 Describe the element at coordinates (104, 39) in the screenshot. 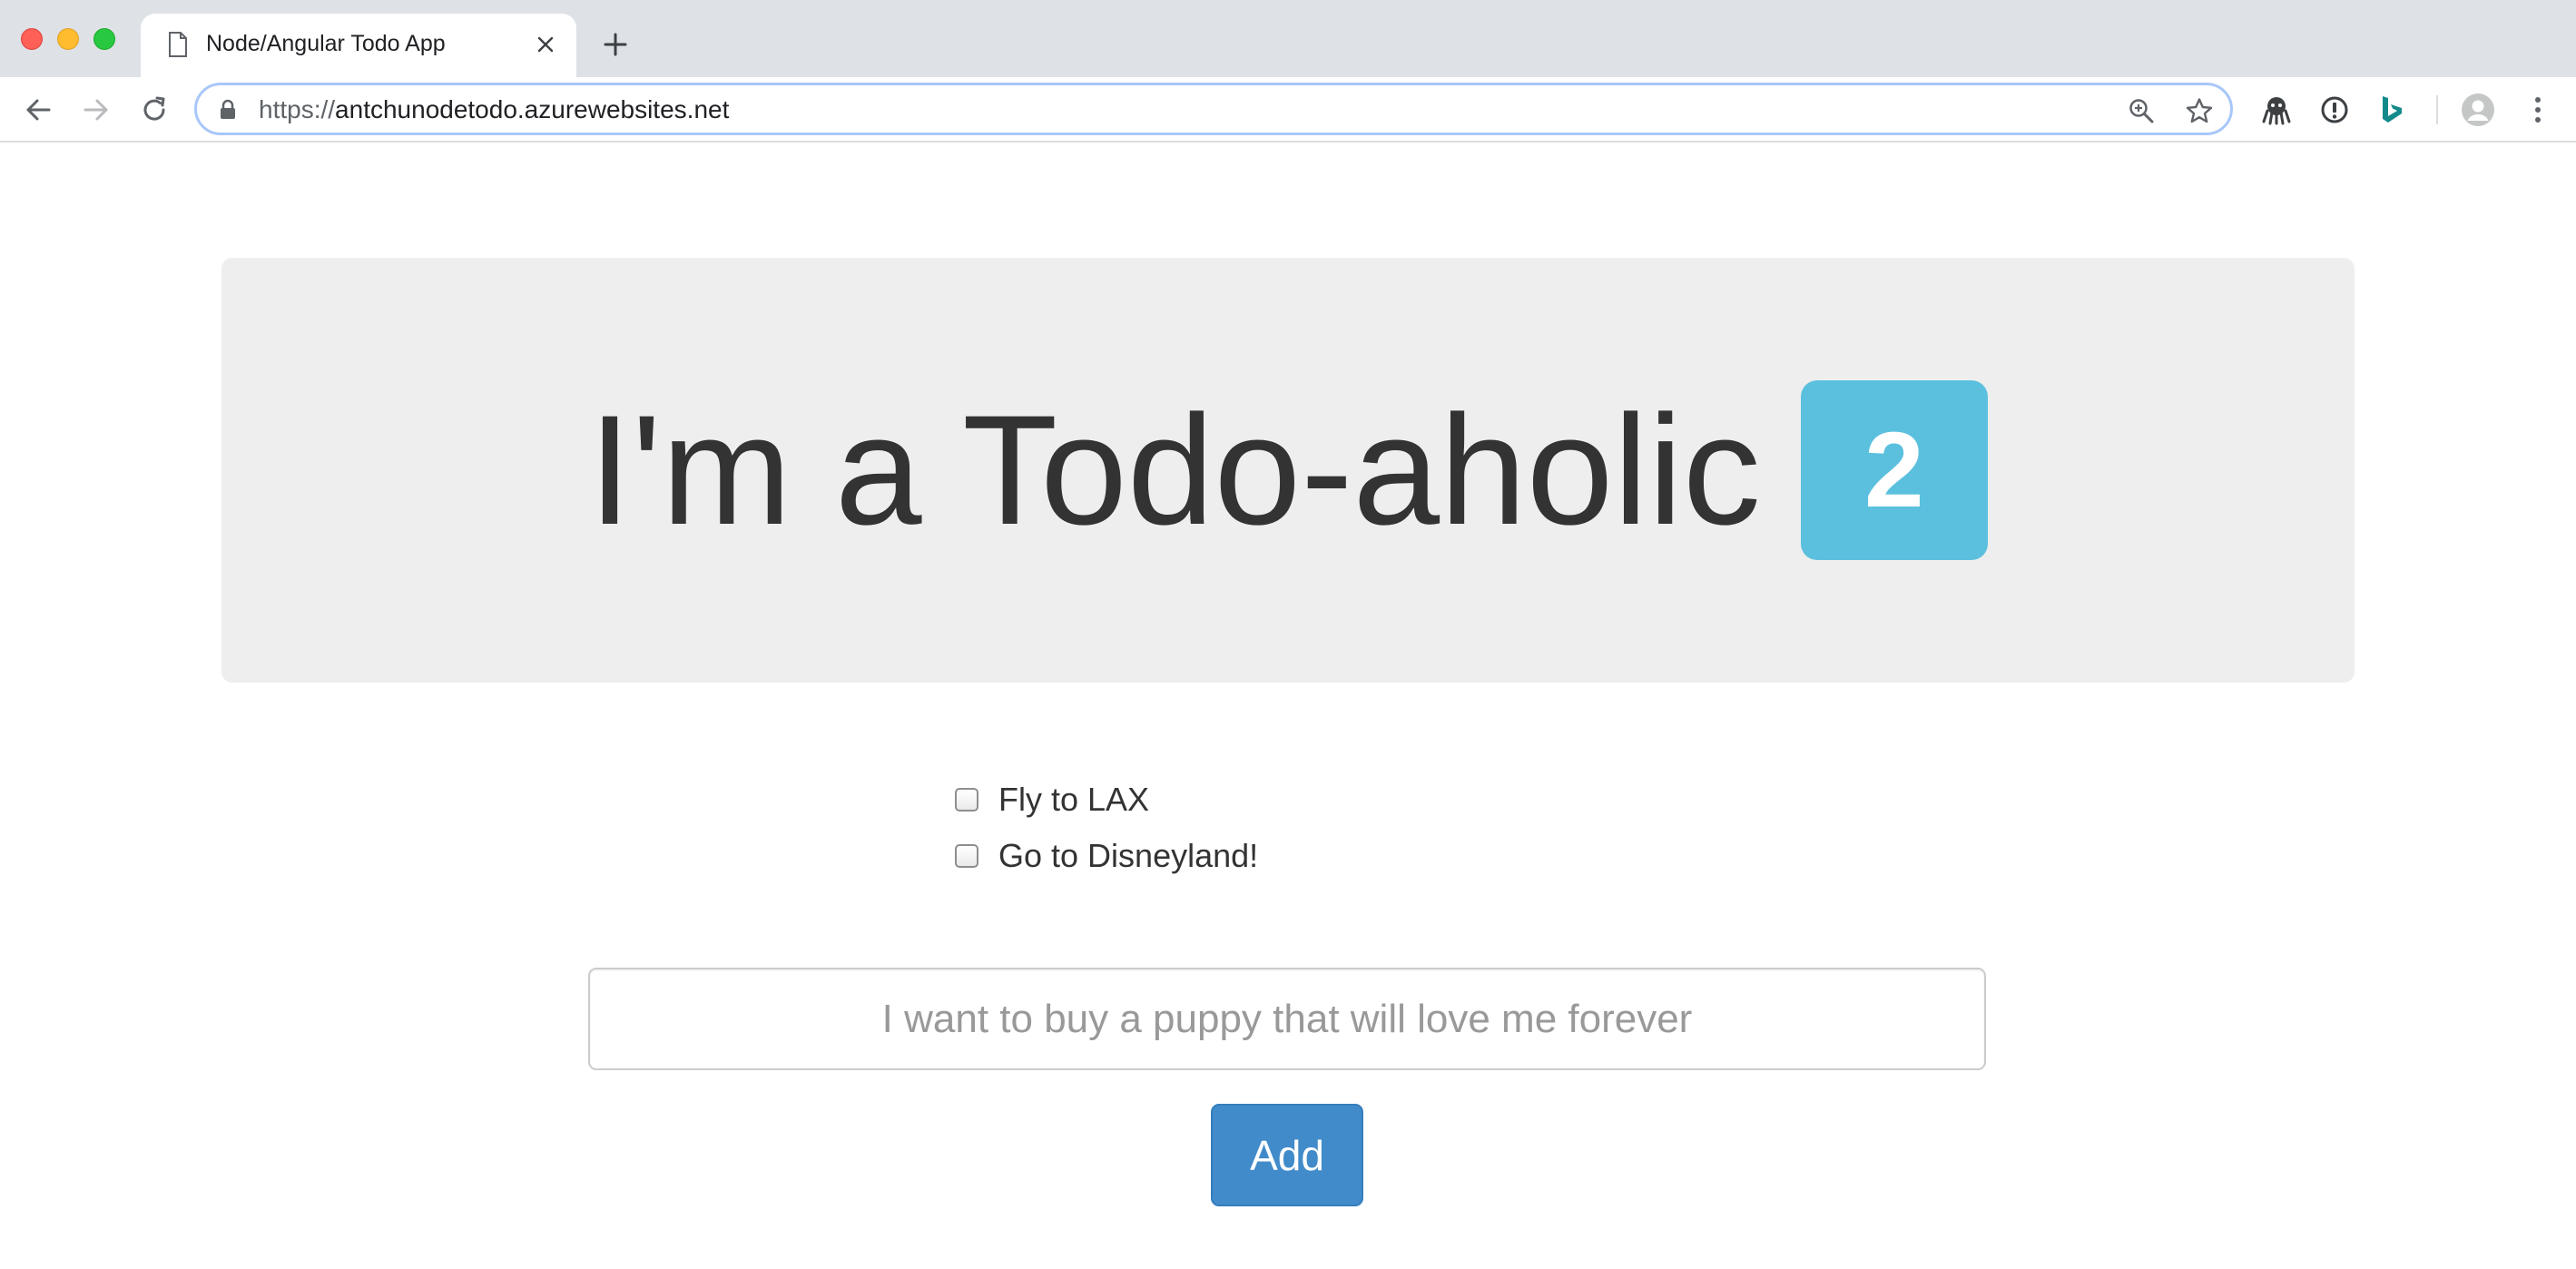

I see `zoom-window-button` at that location.